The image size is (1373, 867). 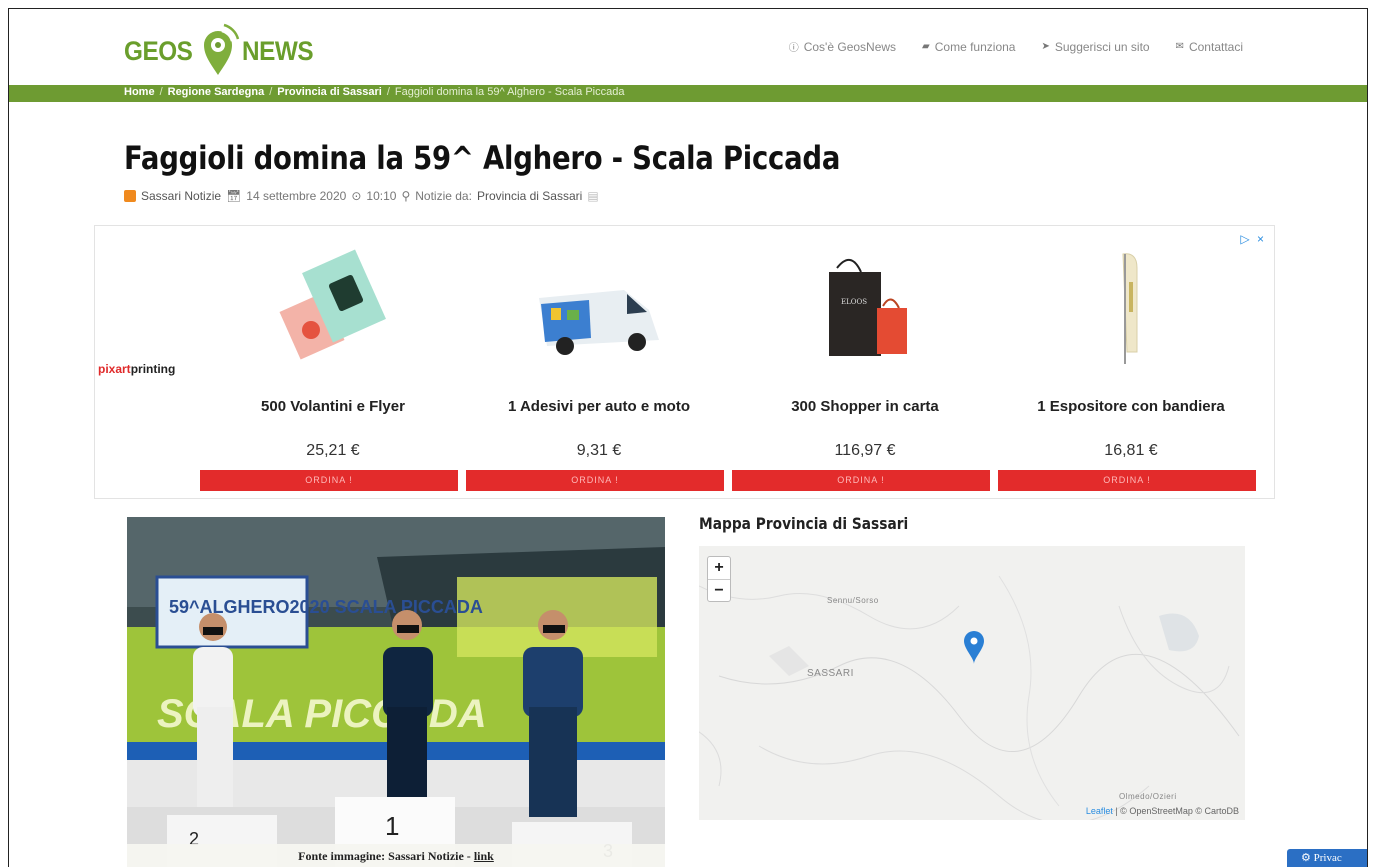 What do you see at coordinates (333, 450) in the screenshot?
I see `product-price: 25,21 €` at bounding box center [333, 450].